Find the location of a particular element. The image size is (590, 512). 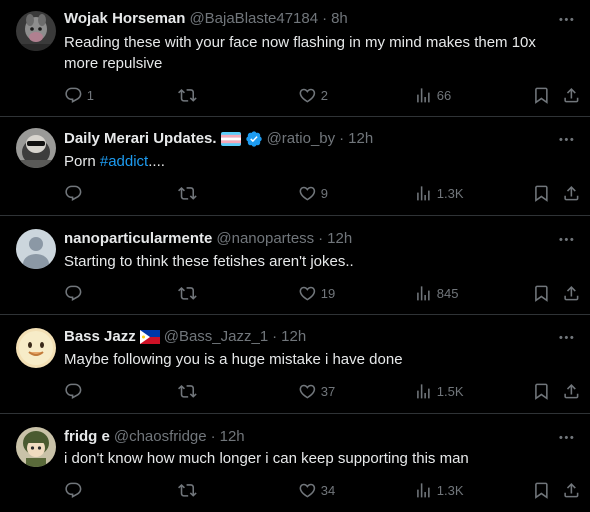

display-name: Wojak Horseman is located at coordinates (124, 19).